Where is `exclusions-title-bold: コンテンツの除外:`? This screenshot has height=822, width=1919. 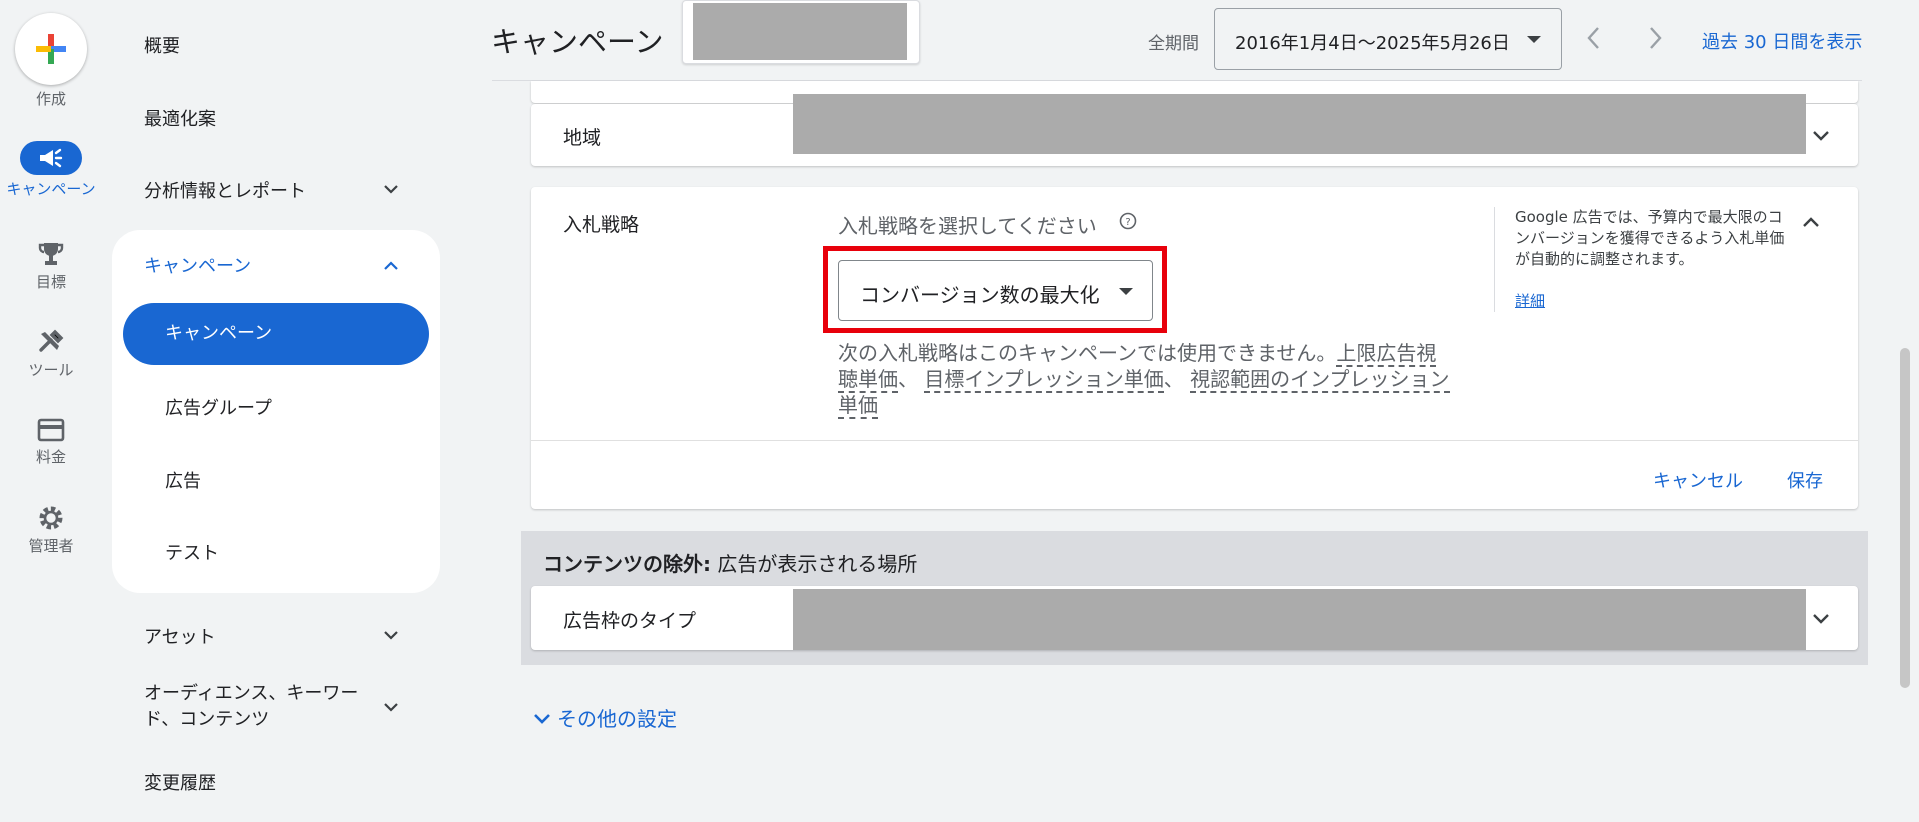 exclusions-title-bold: コンテンツの除外: is located at coordinates (627, 564).